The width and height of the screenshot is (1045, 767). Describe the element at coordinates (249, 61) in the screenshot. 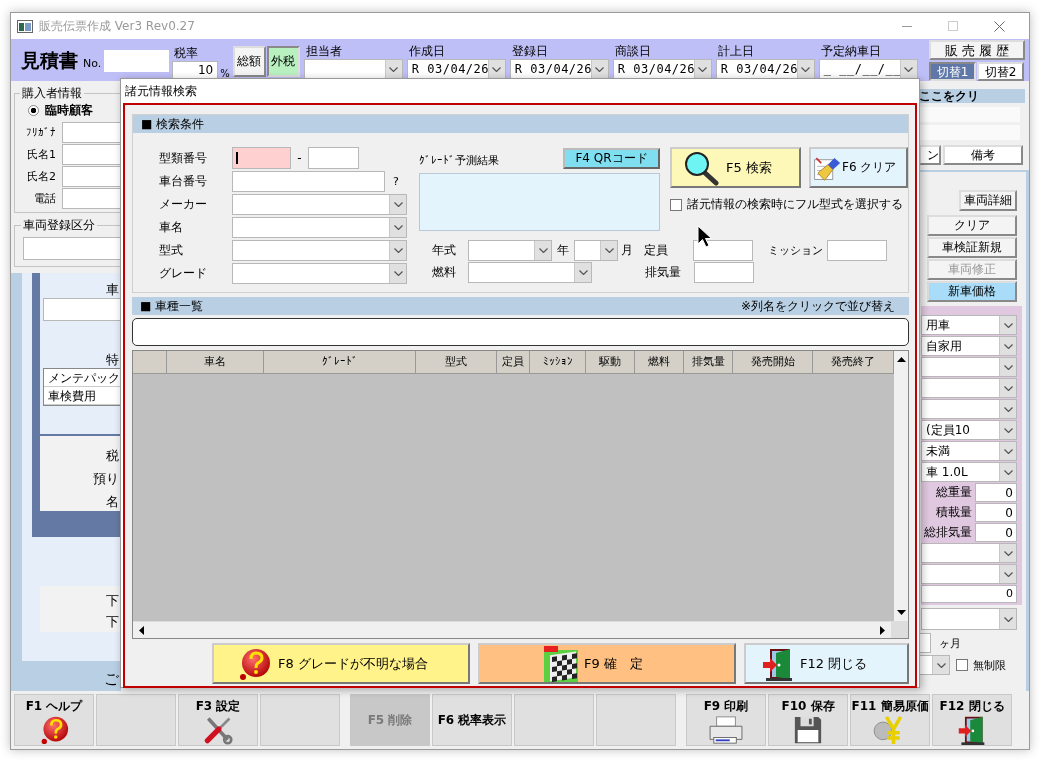

I see `toggle-button: 総額` at that location.